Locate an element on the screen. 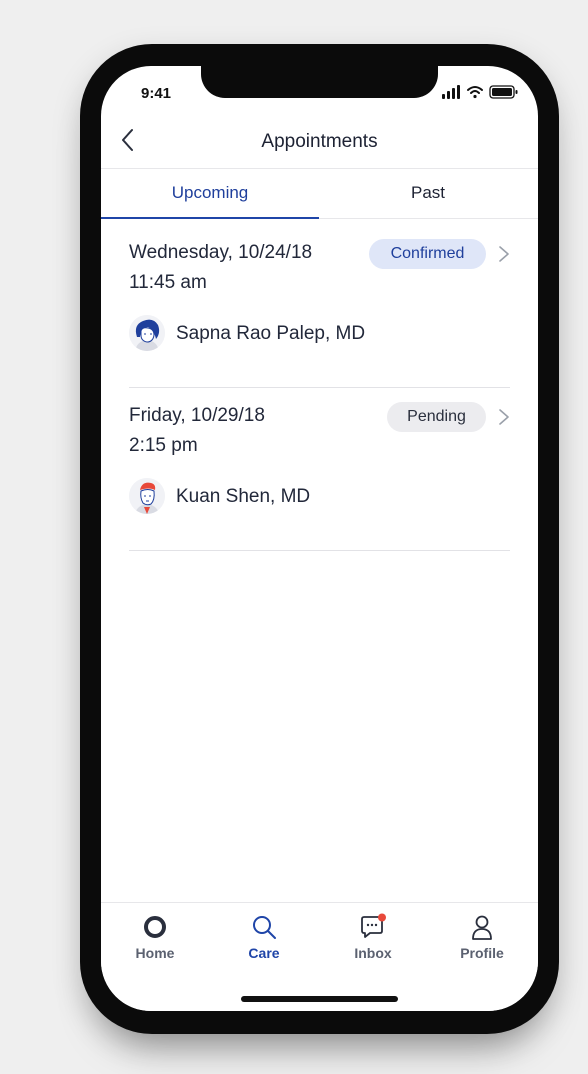 The image size is (588, 1074). battery-icon is located at coordinates (503, 92).